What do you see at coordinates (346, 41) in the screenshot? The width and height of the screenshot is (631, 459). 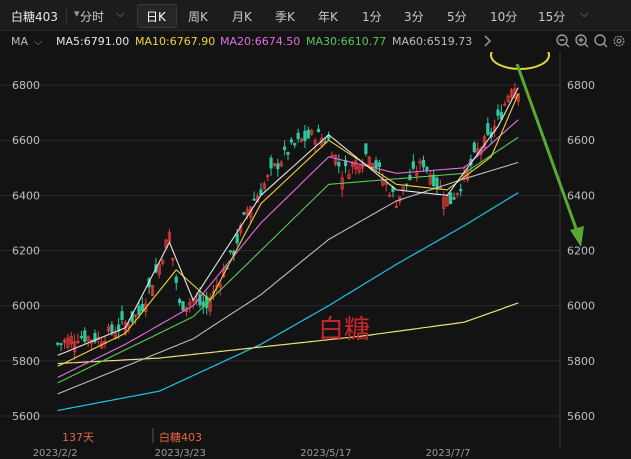 I see `ma30-value: MA30:6610.77` at bounding box center [346, 41].